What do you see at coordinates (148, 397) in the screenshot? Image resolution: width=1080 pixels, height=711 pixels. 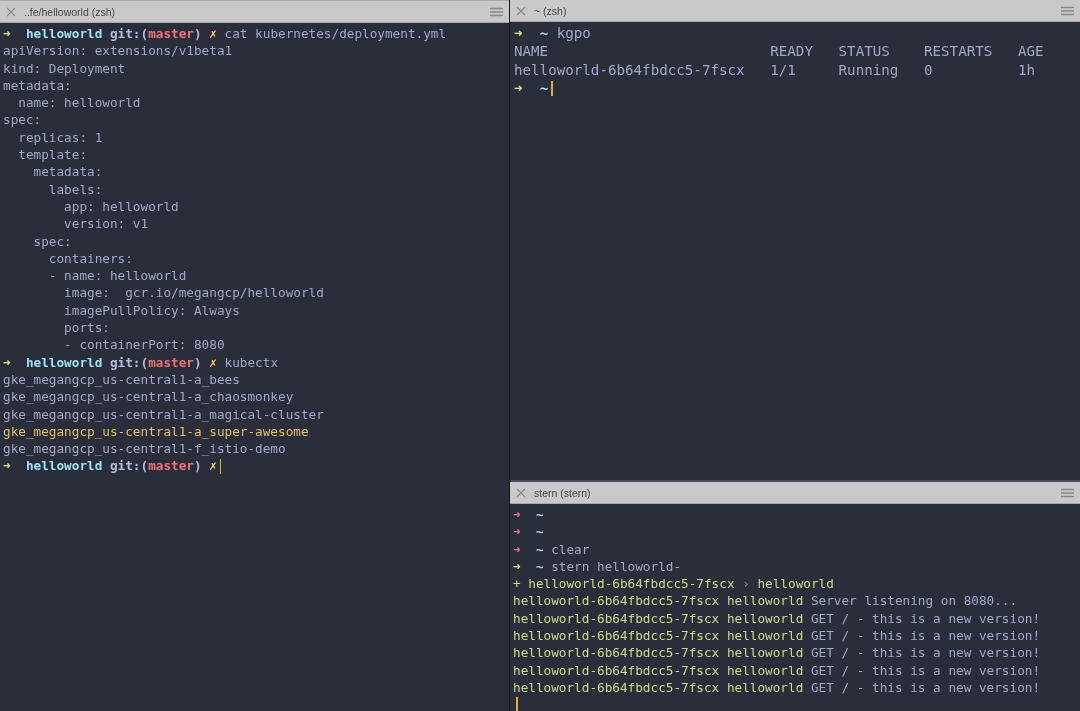 I see `terminal-line: gke_megangcp_us-central1-a_chaosmonkey` at bounding box center [148, 397].